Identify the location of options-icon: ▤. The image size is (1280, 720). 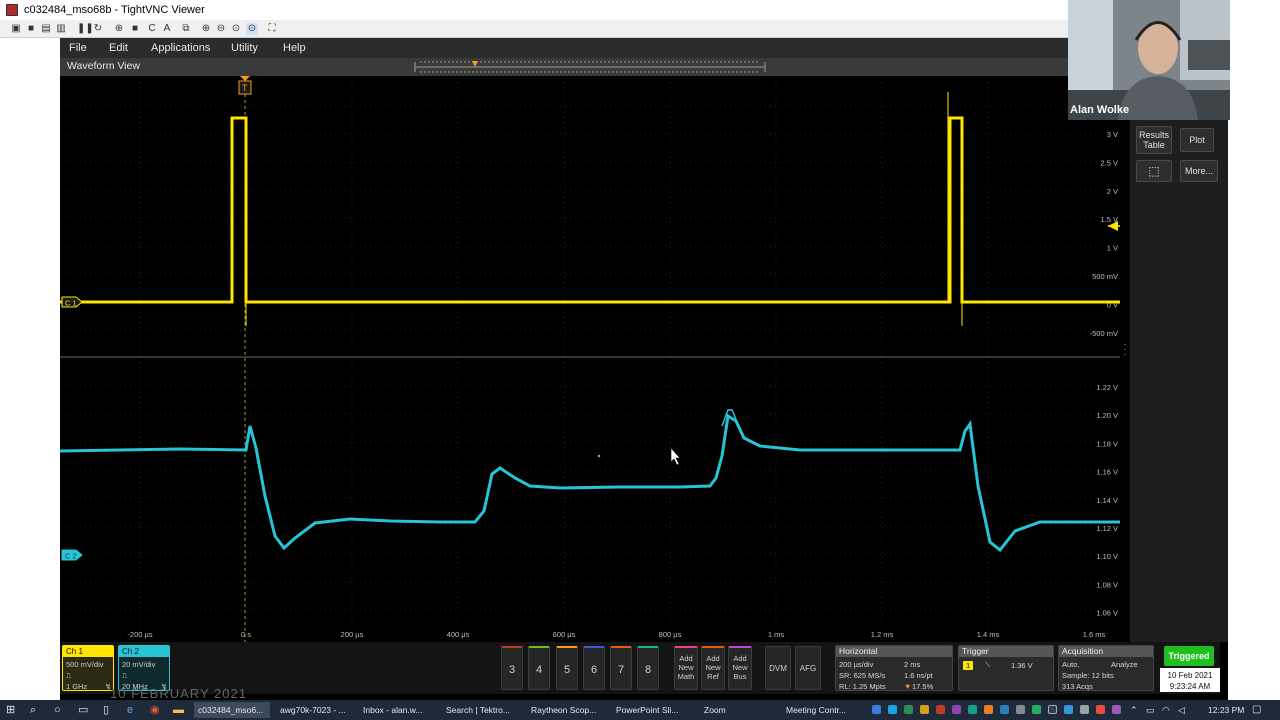
(46, 29).